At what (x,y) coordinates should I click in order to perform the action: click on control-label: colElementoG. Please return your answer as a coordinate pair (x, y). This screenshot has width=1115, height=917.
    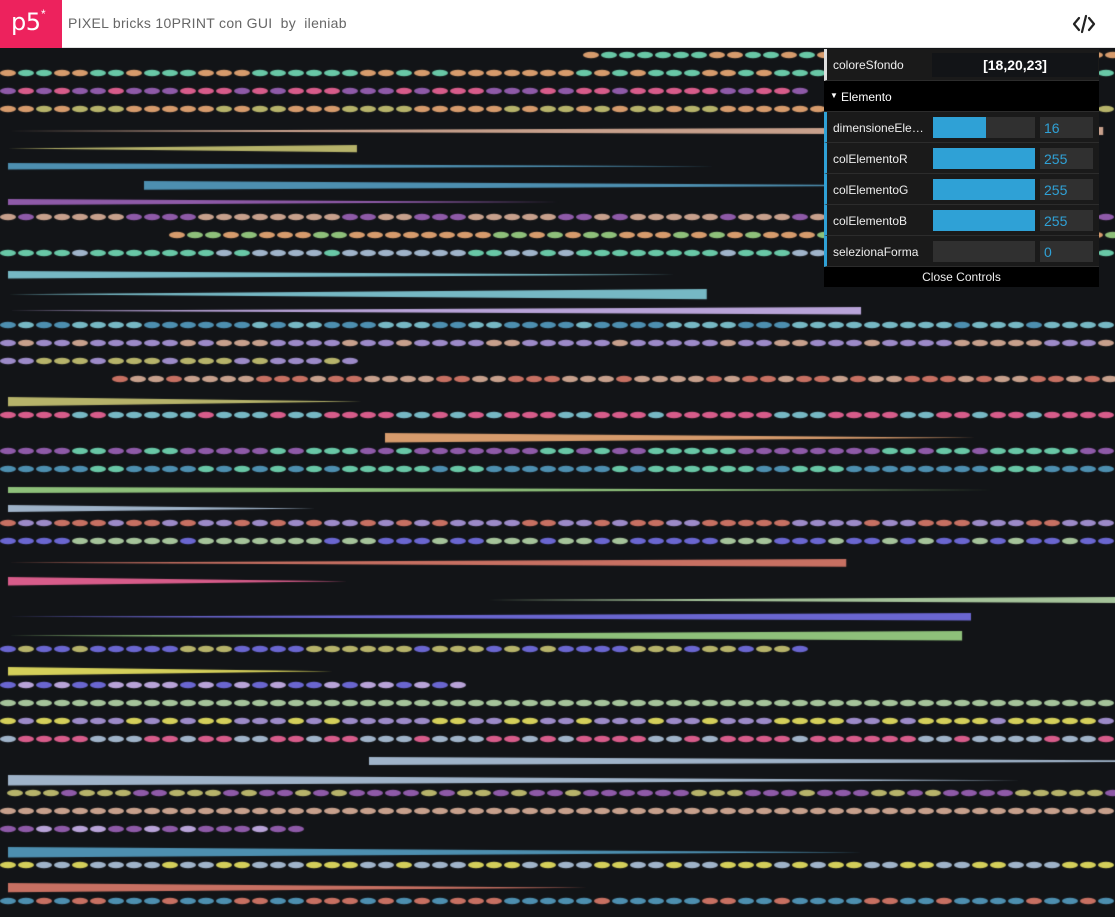
    Looking at the image, I should click on (871, 190).